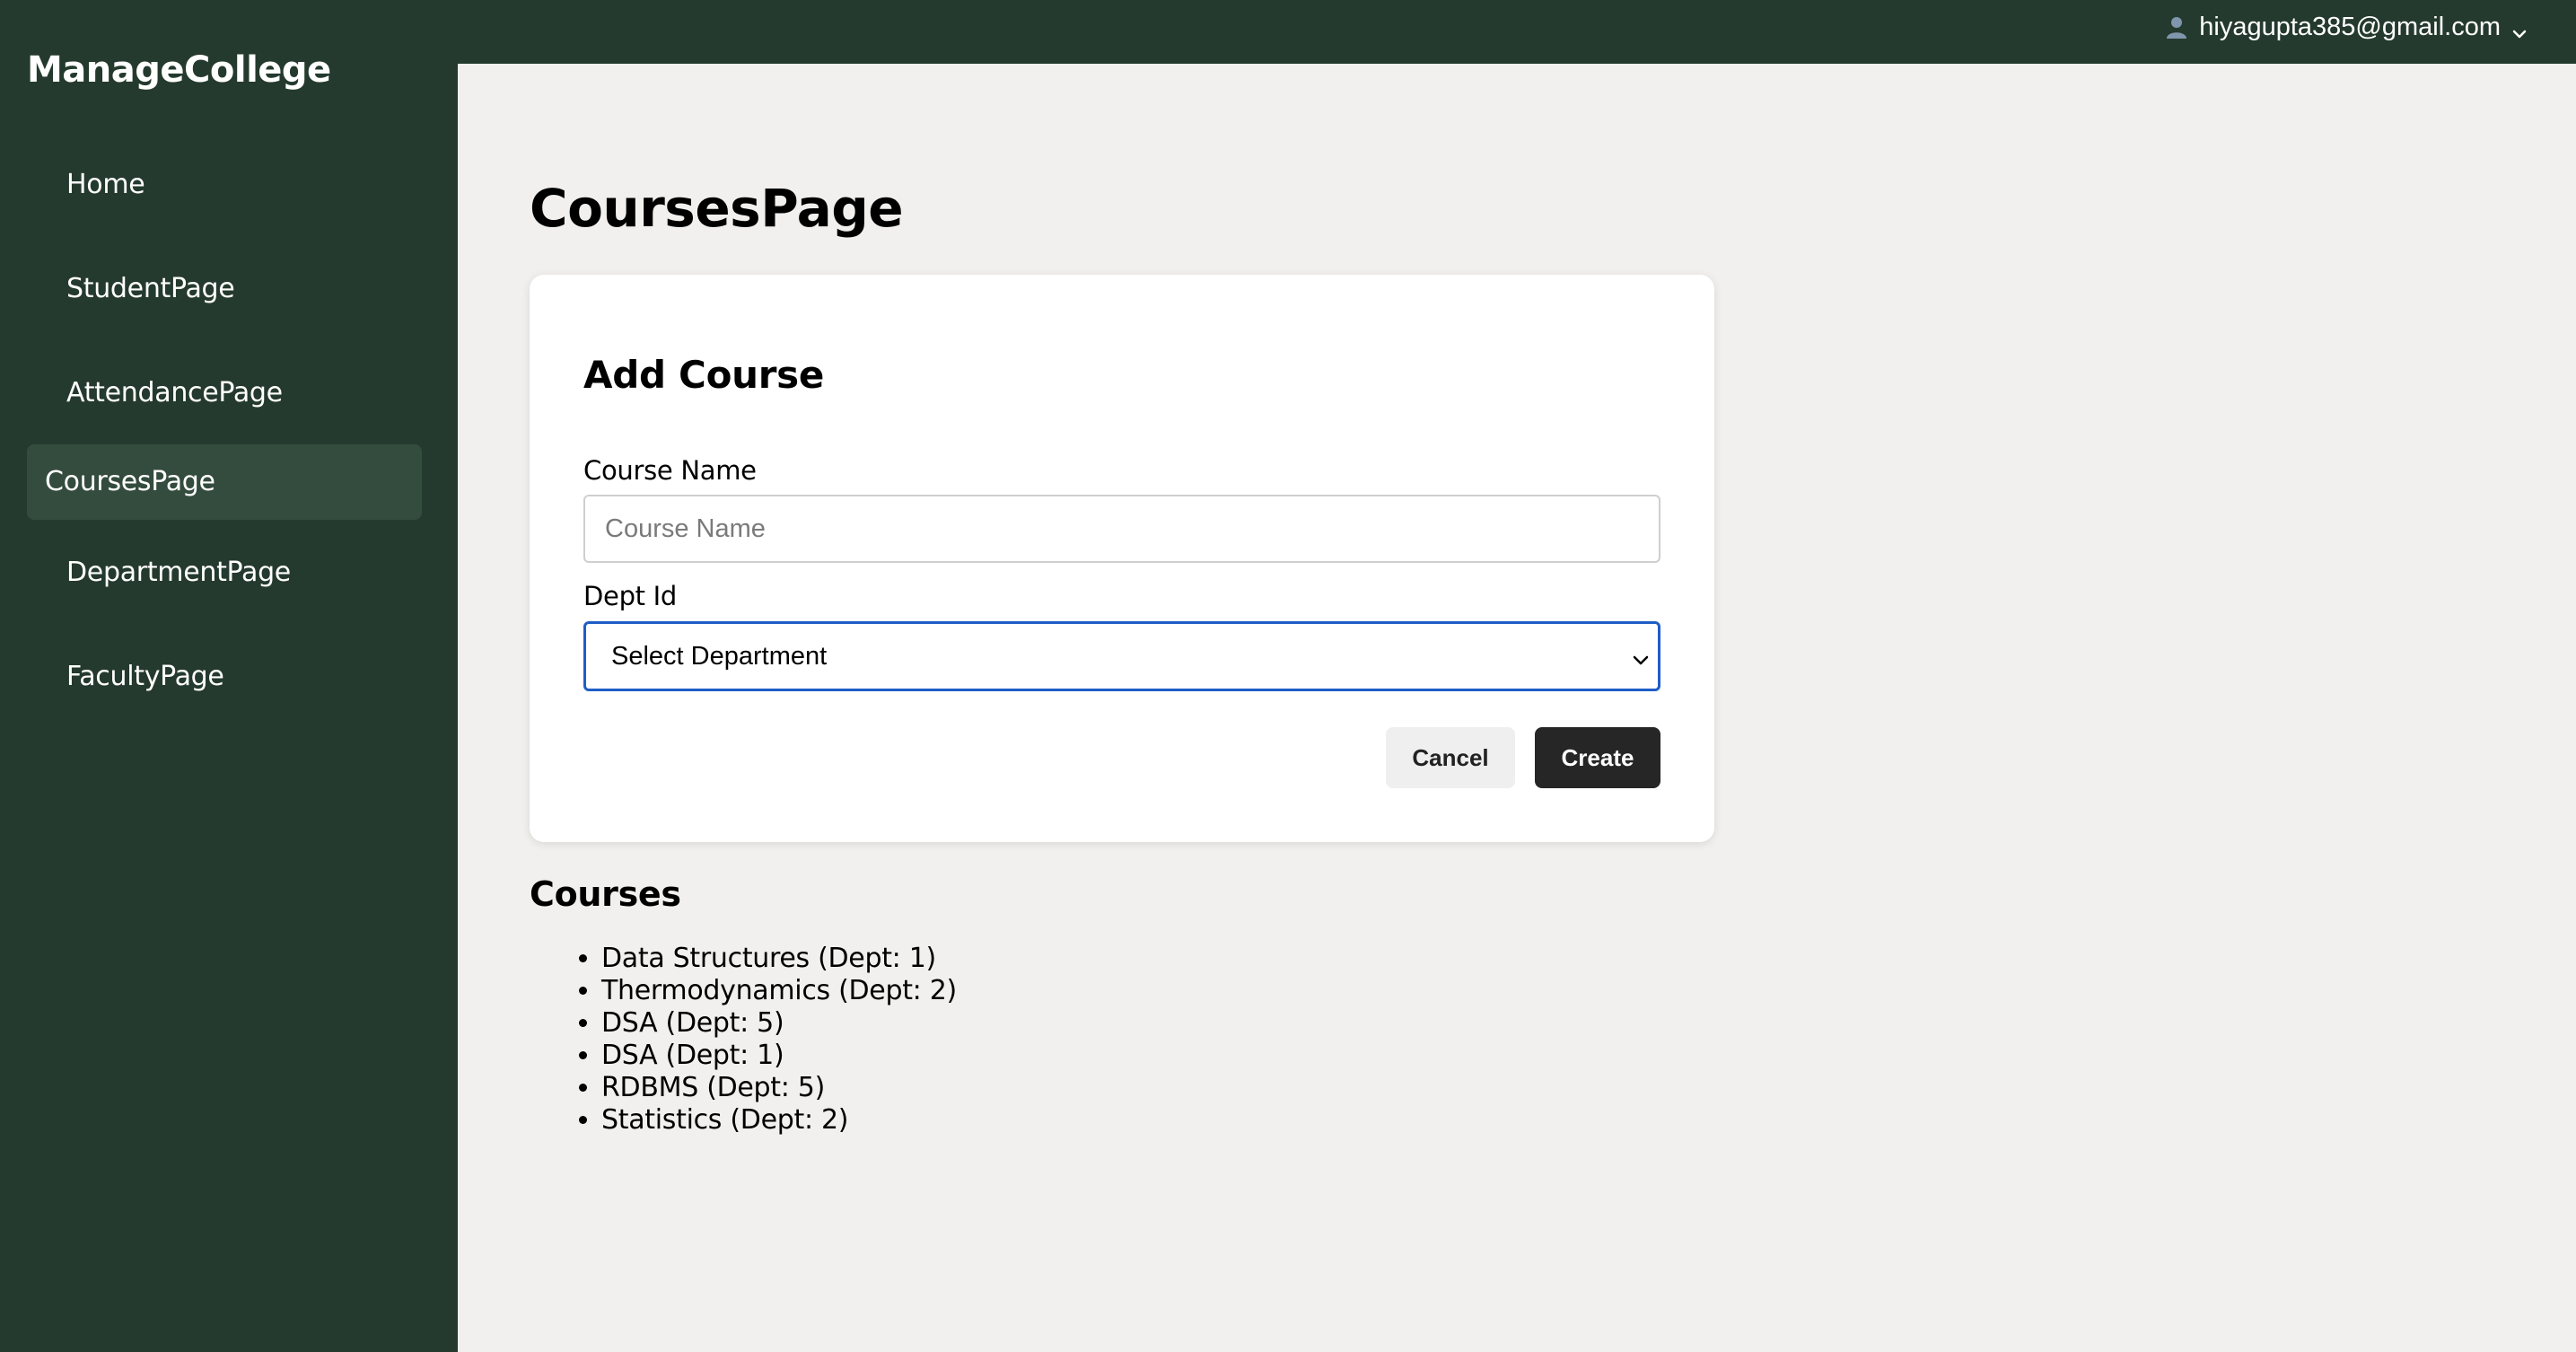 Image resolution: width=2576 pixels, height=1352 pixels. What do you see at coordinates (224, 677) in the screenshot?
I see `sidebar-item-faculty: FacultyPage` at bounding box center [224, 677].